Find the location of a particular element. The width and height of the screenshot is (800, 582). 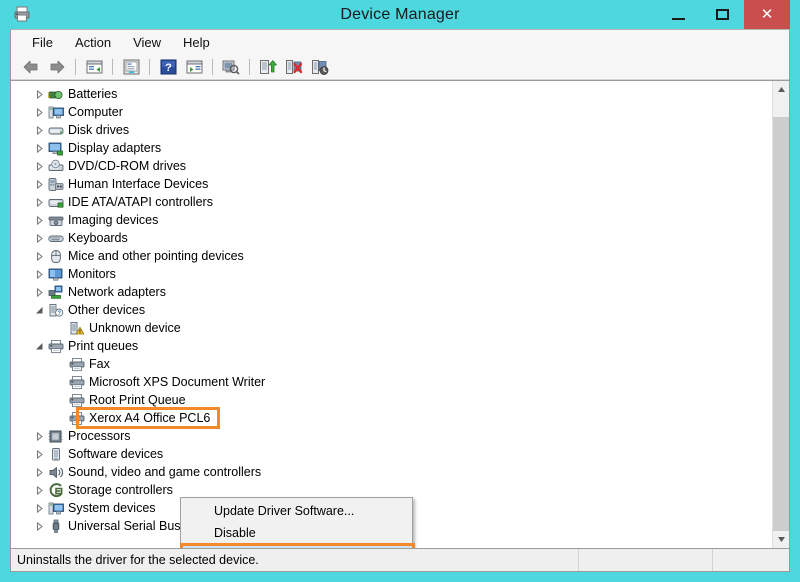

tree-item: Monitors is located at coordinates (391, 274).